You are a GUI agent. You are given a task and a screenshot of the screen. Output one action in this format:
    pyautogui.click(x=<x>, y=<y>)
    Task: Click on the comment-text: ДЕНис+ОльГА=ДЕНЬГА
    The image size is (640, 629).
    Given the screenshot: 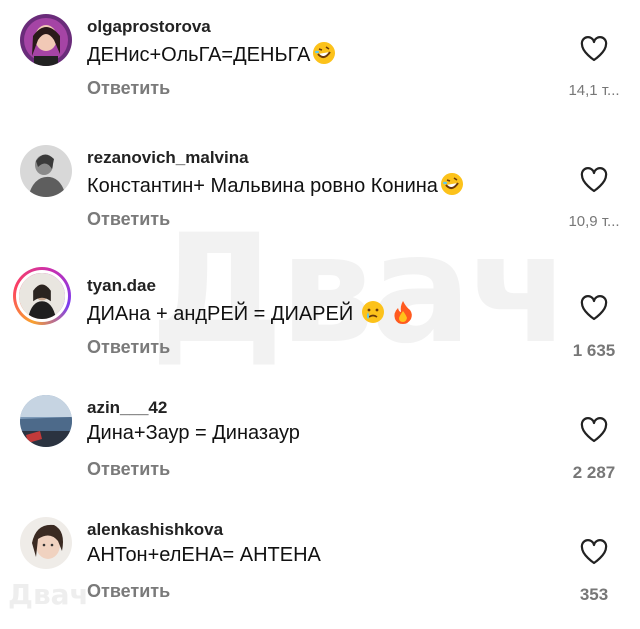 What is the action you would take?
    pyautogui.click(x=211, y=56)
    